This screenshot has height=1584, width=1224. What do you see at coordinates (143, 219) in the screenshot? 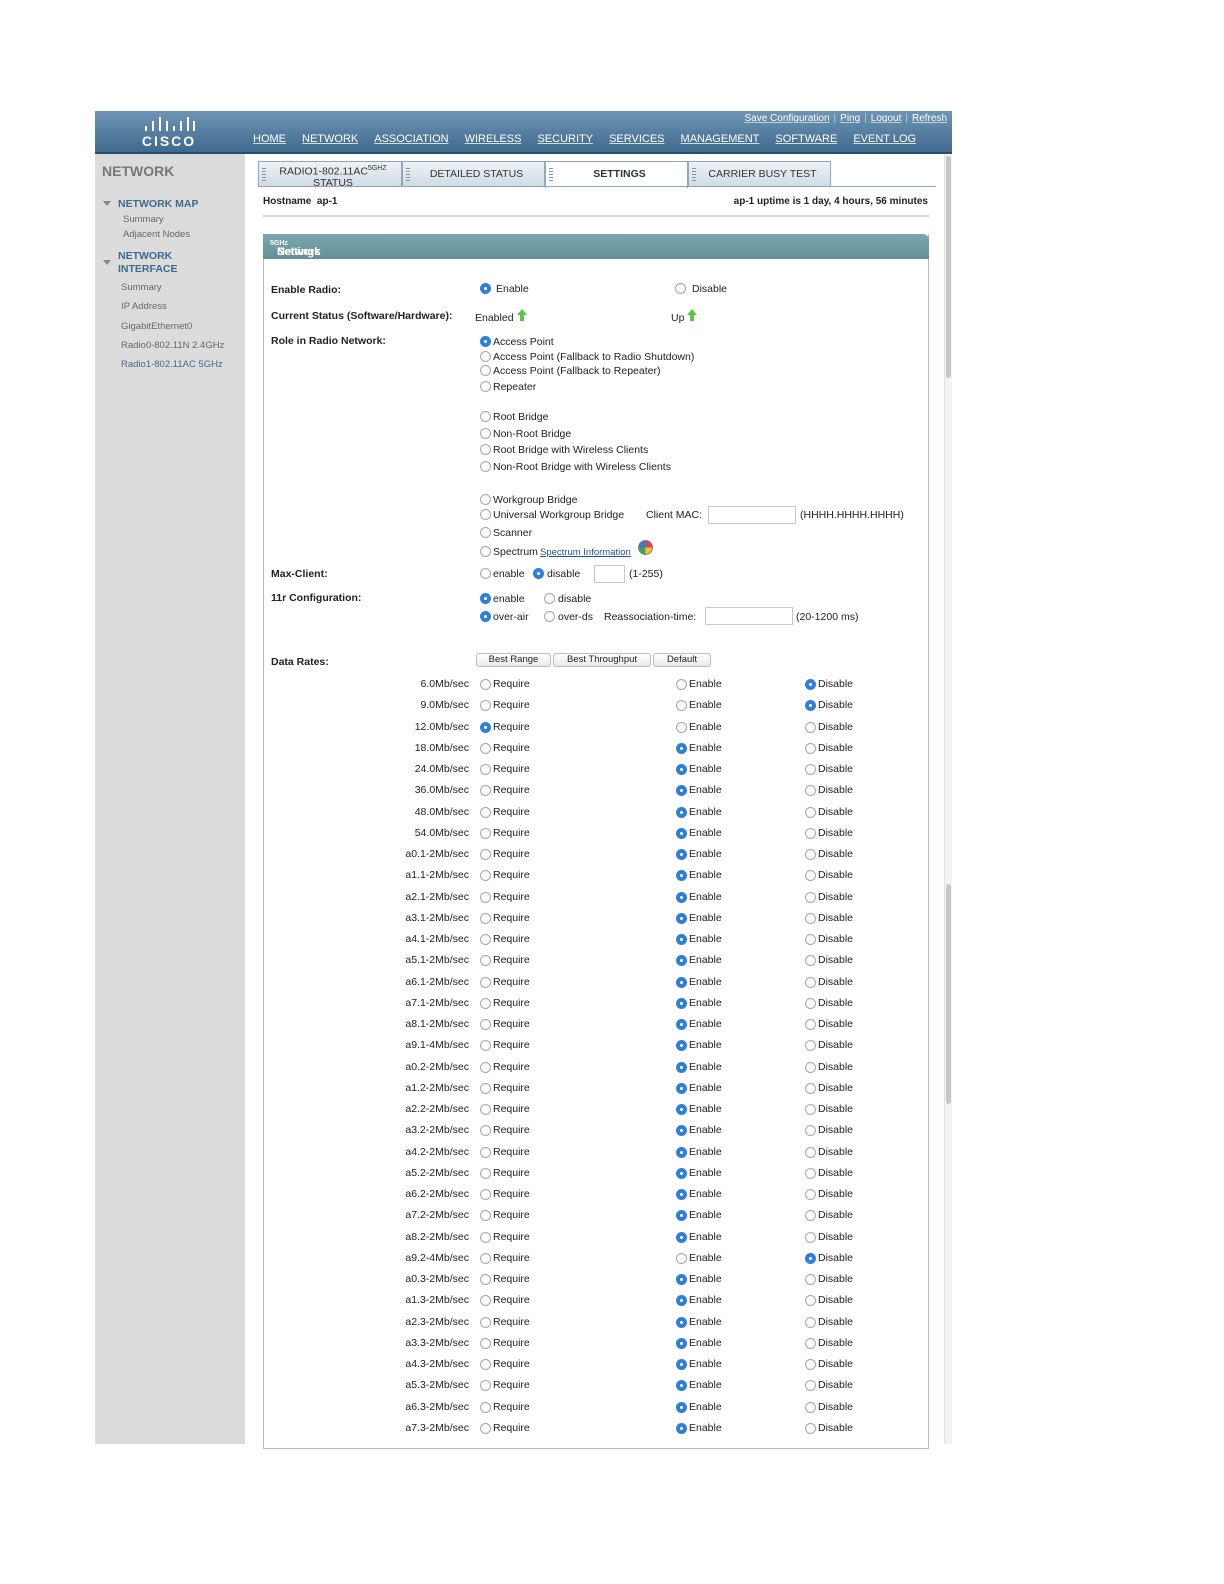
I see `sidebar-item-map-summary: Summary` at bounding box center [143, 219].